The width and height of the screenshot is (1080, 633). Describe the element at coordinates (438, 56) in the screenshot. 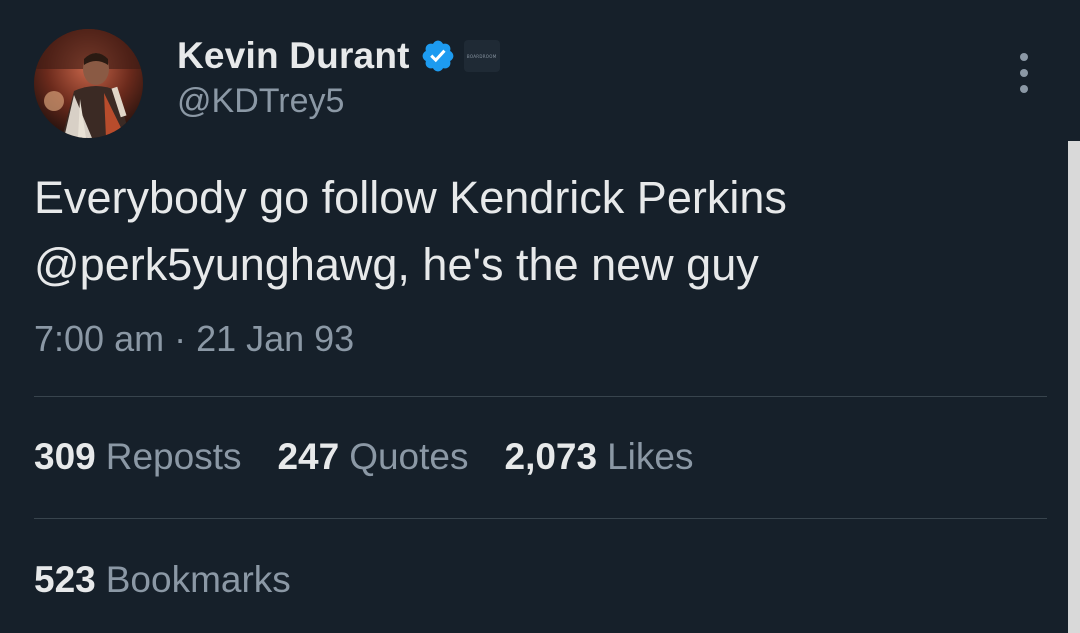

I see `verified-badge-icon` at that location.